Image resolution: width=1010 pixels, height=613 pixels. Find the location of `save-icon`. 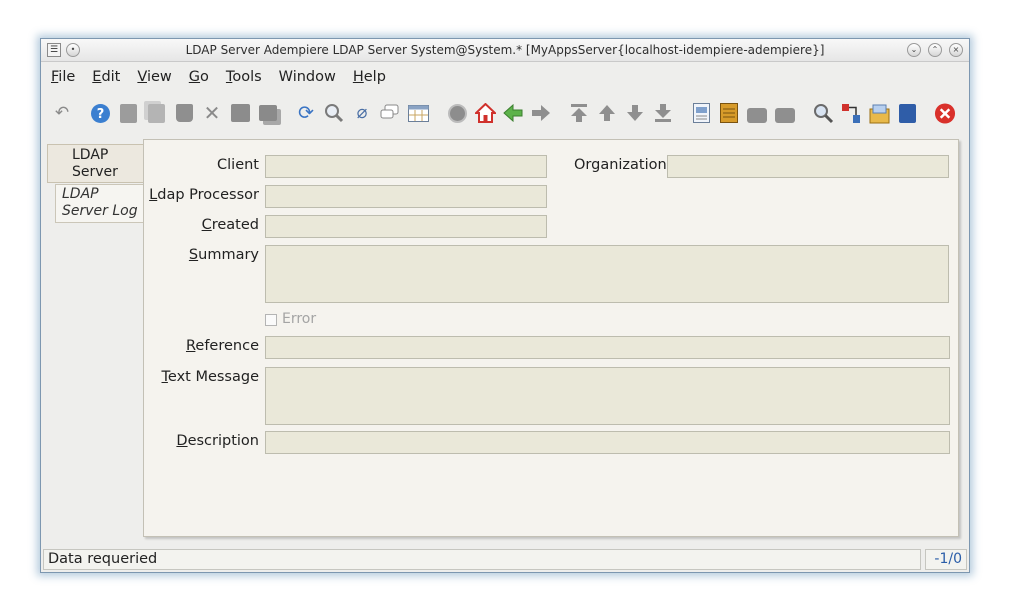

save-icon is located at coordinates (240, 113).